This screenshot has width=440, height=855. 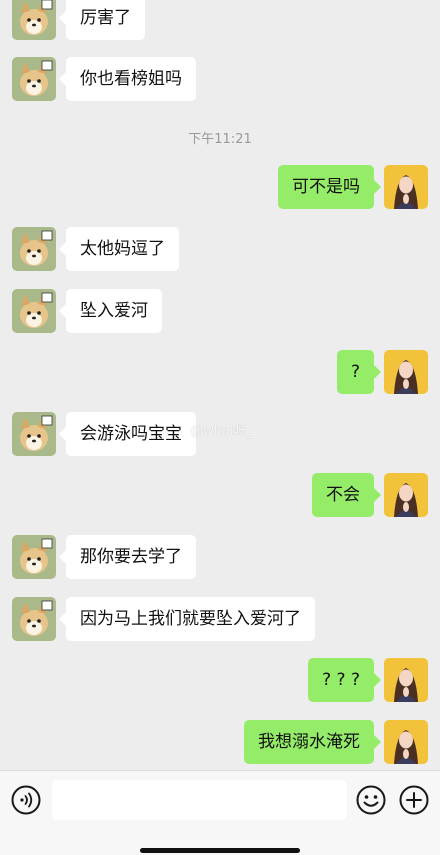 I want to click on watermark: @whai呀_, so click(x=221, y=431).